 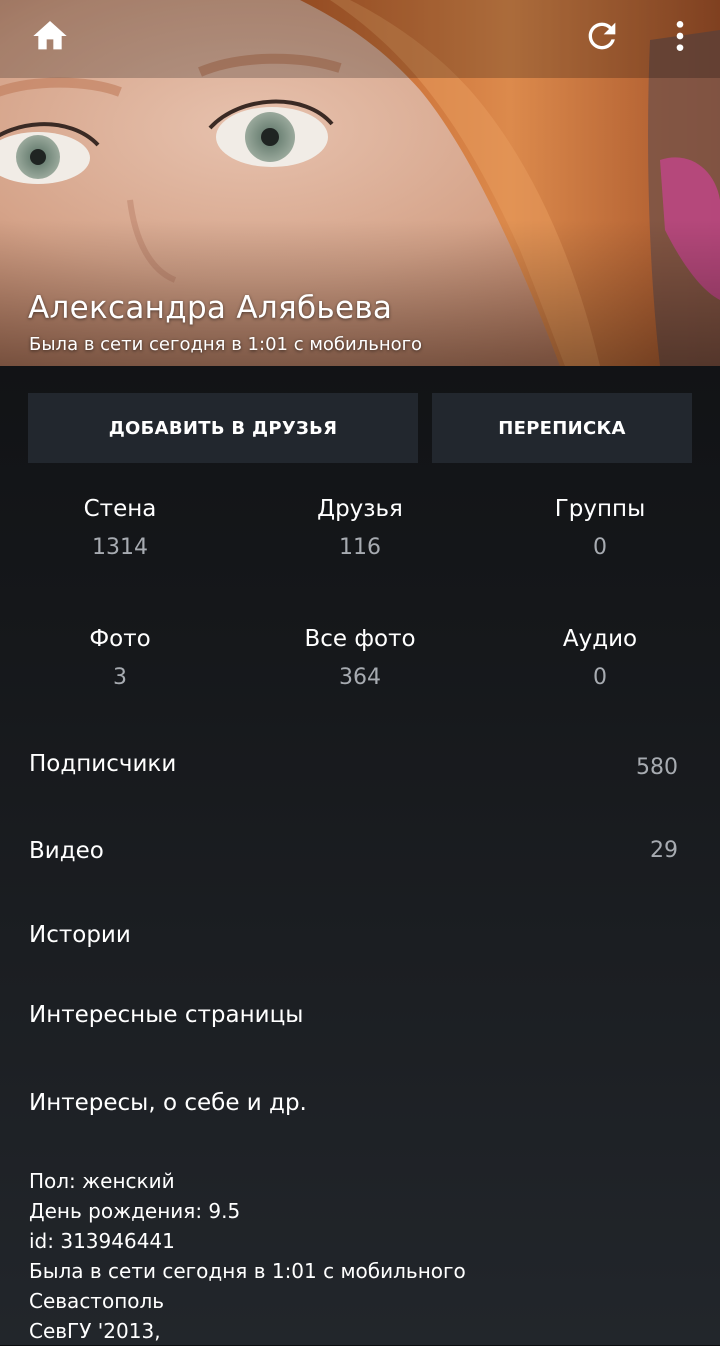 What do you see at coordinates (360, 509) in the screenshot?
I see `stat-label: Друзья` at bounding box center [360, 509].